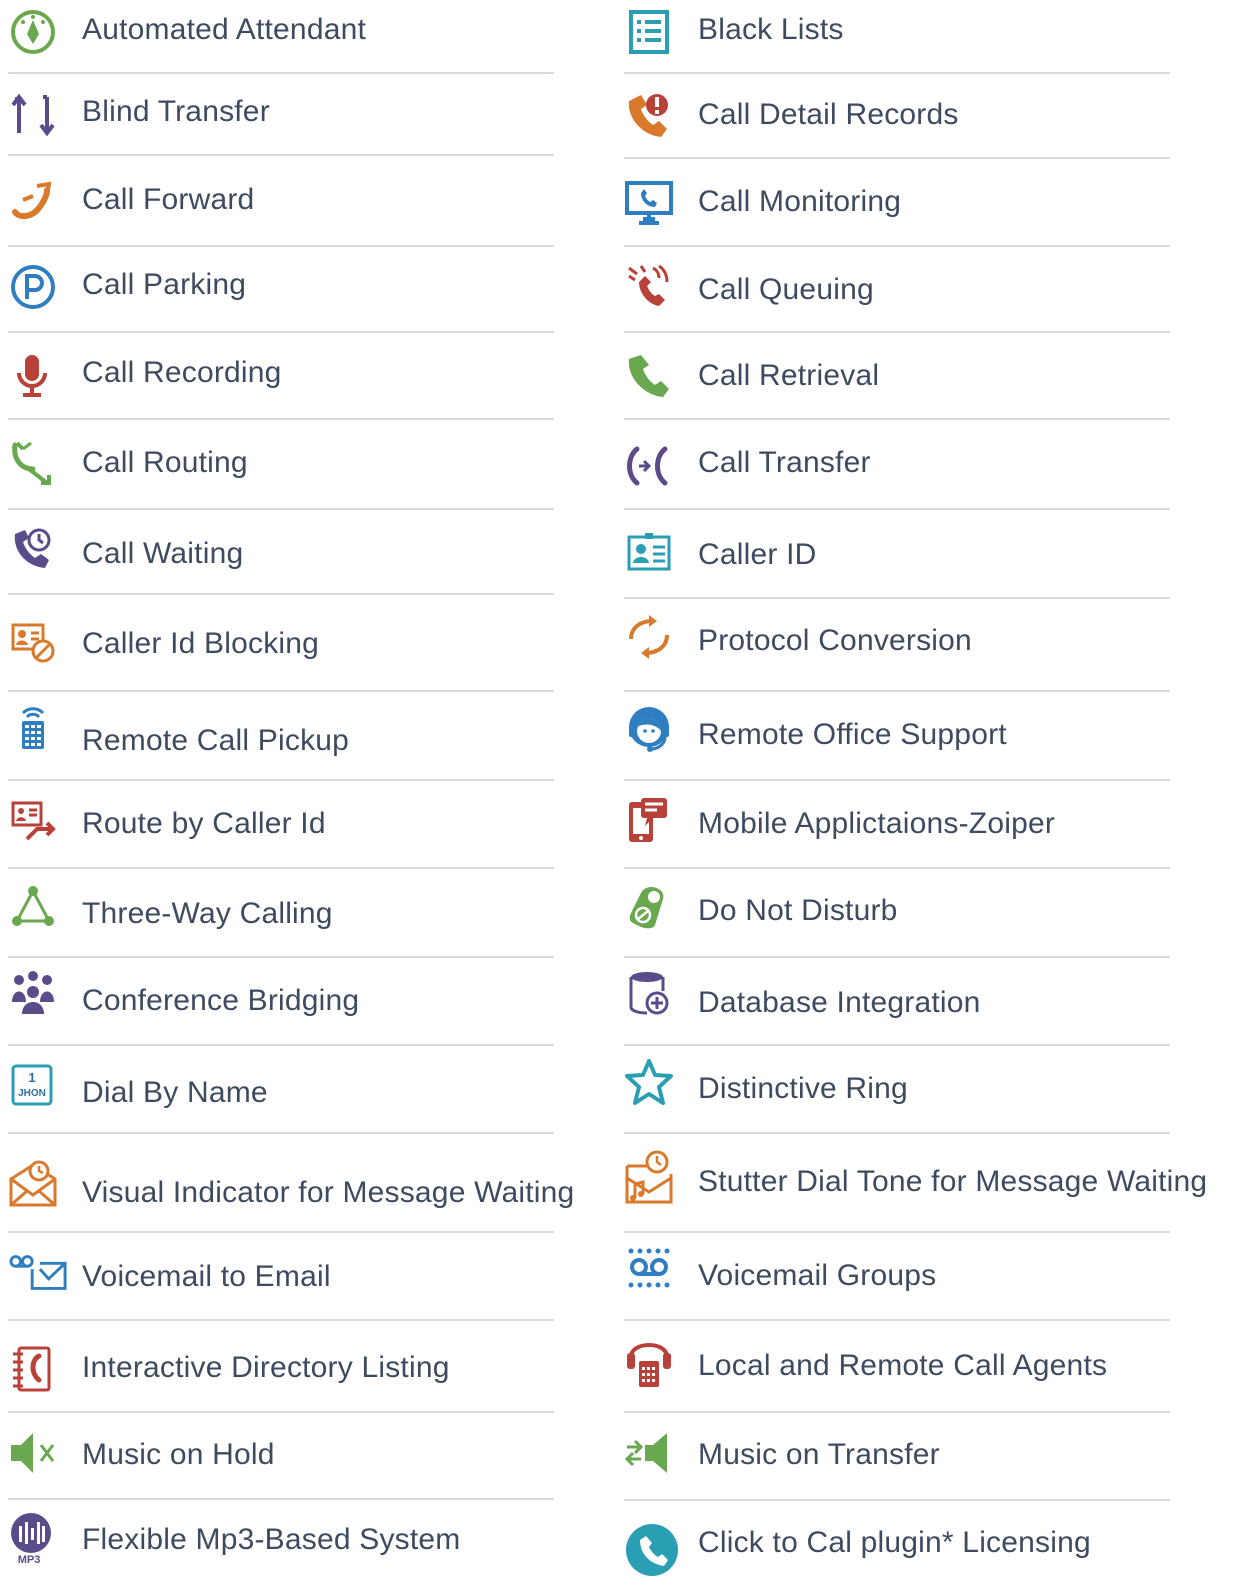 The image size is (1255, 1591). I want to click on headset-agent-icon, so click(649, 729).